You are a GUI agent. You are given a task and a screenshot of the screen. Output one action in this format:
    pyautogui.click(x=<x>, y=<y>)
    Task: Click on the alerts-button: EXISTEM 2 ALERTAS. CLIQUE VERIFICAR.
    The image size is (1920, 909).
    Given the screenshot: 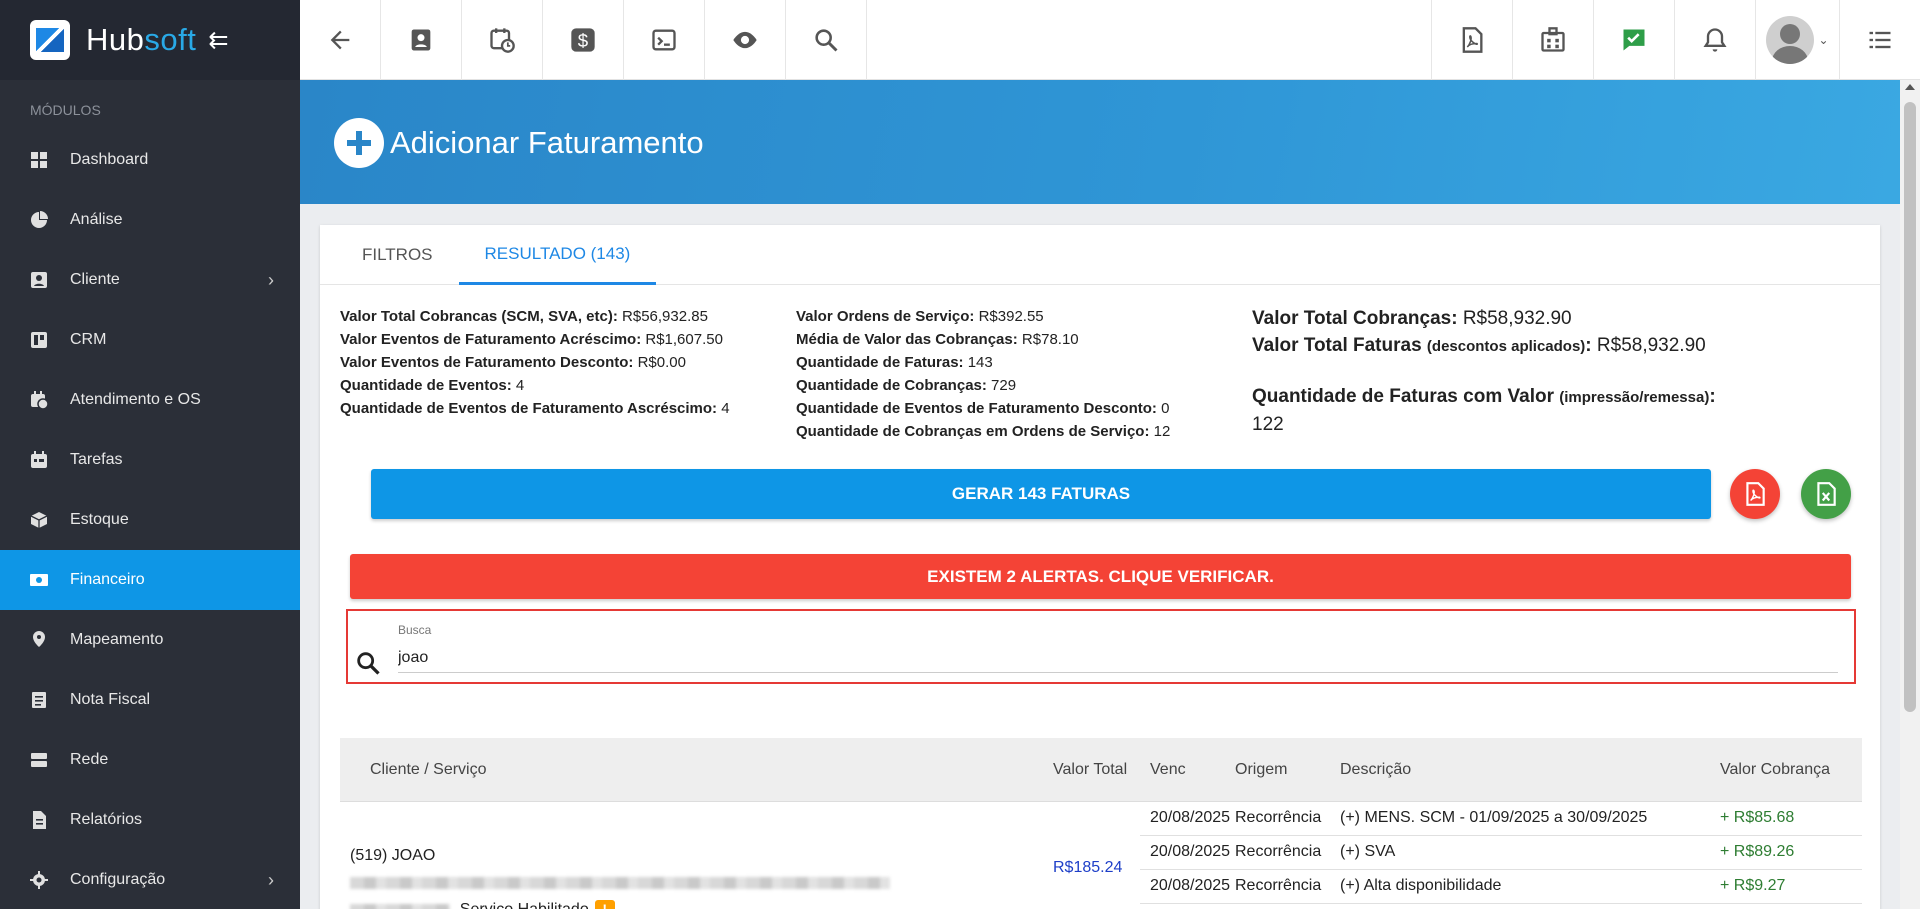 What is the action you would take?
    pyautogui.click(x=1100, y=576)
    